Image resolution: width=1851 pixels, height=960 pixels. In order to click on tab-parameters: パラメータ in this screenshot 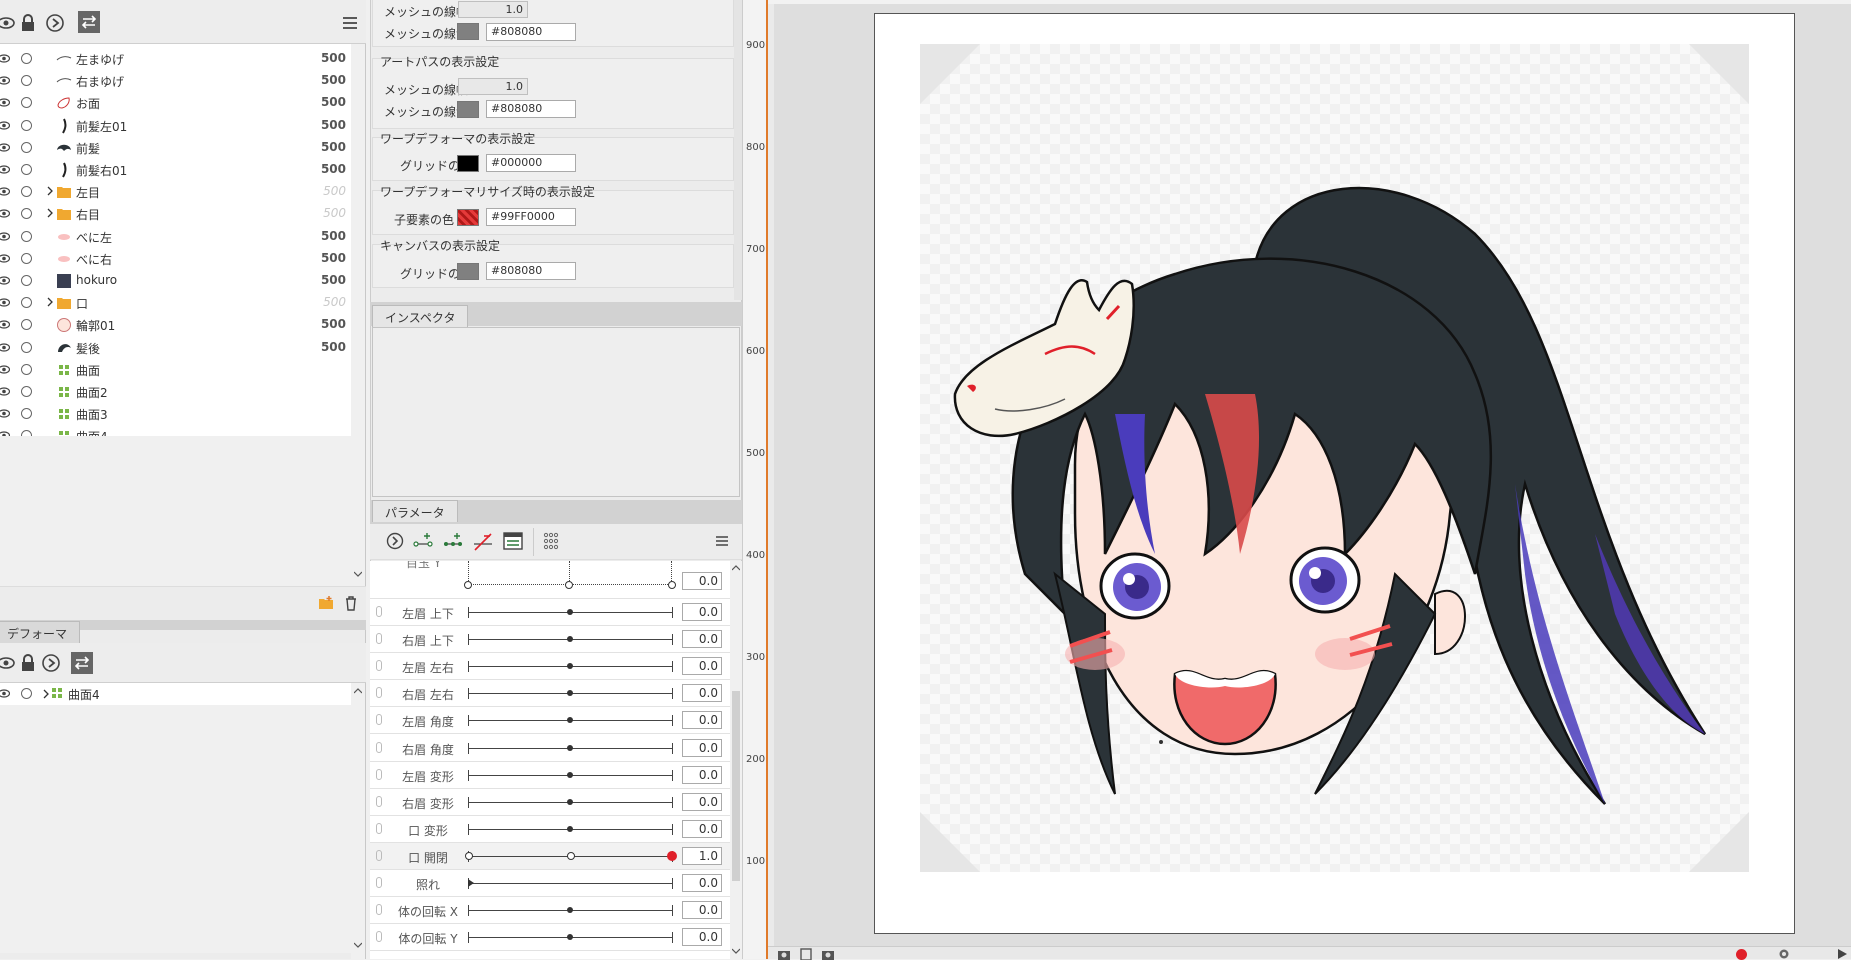, I will do `click(415, 511)`.